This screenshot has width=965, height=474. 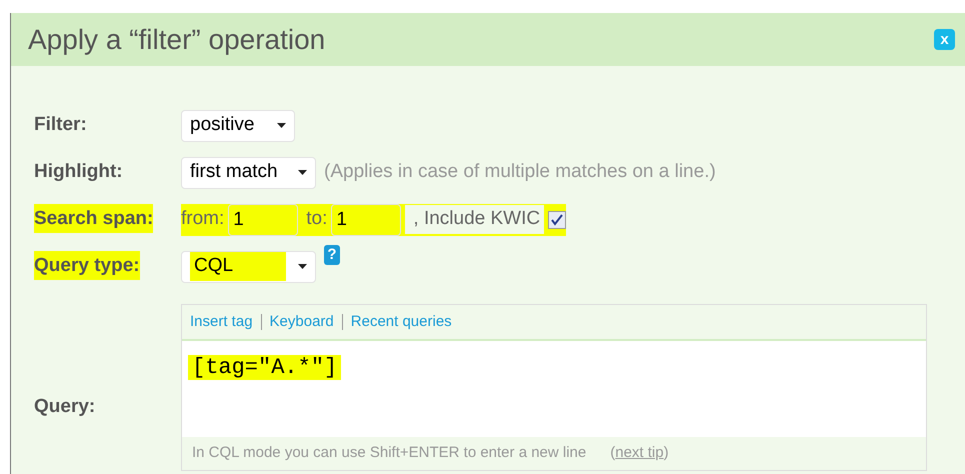 What do you see at coordinates (238, 126) in the screenshot?
I see `dropdown: positive` at bounding box center [238, 126].